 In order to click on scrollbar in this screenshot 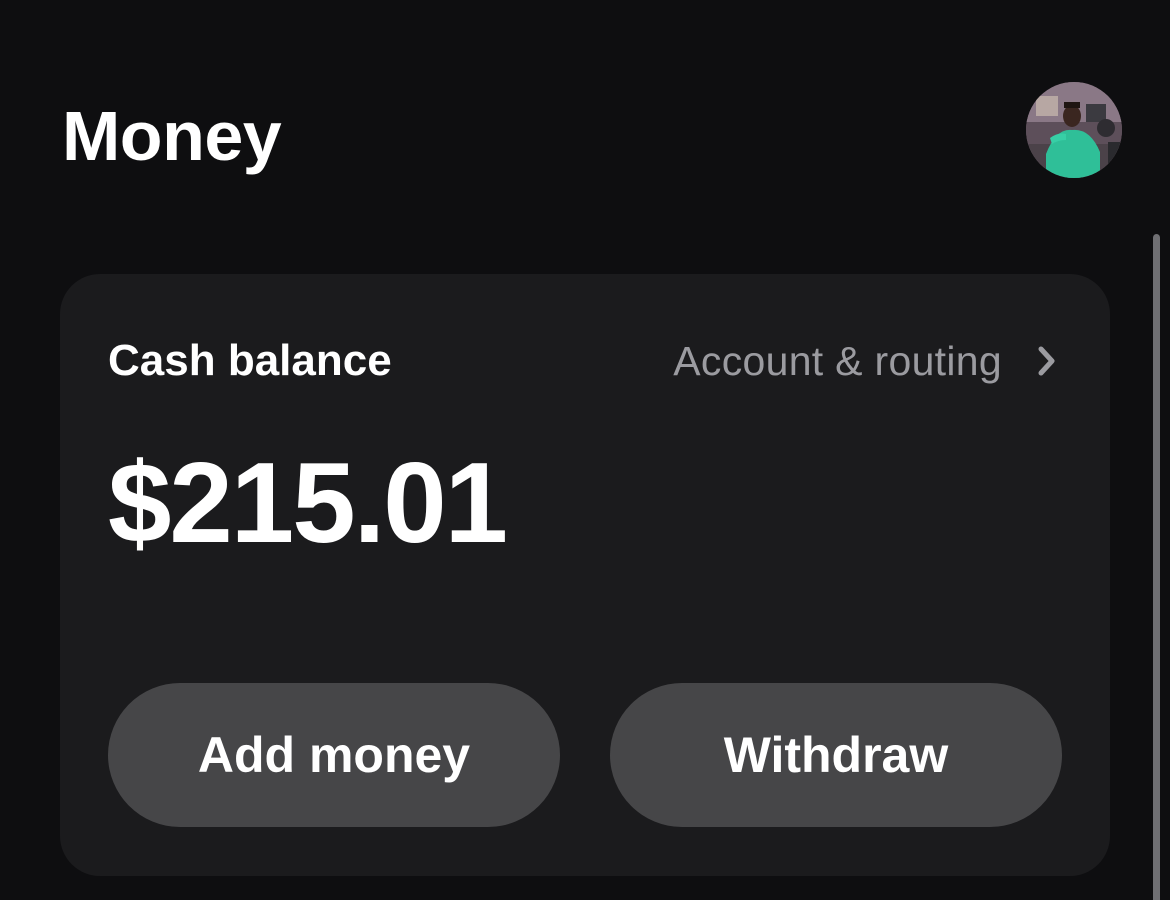, I will do `click(1156, 567)`.